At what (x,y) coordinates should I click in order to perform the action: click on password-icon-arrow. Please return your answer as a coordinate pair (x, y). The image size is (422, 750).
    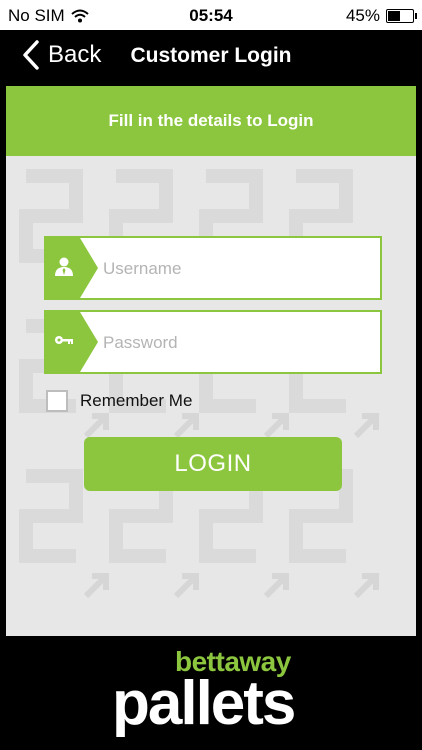
    Looking at the image, I should click on (89, 342).